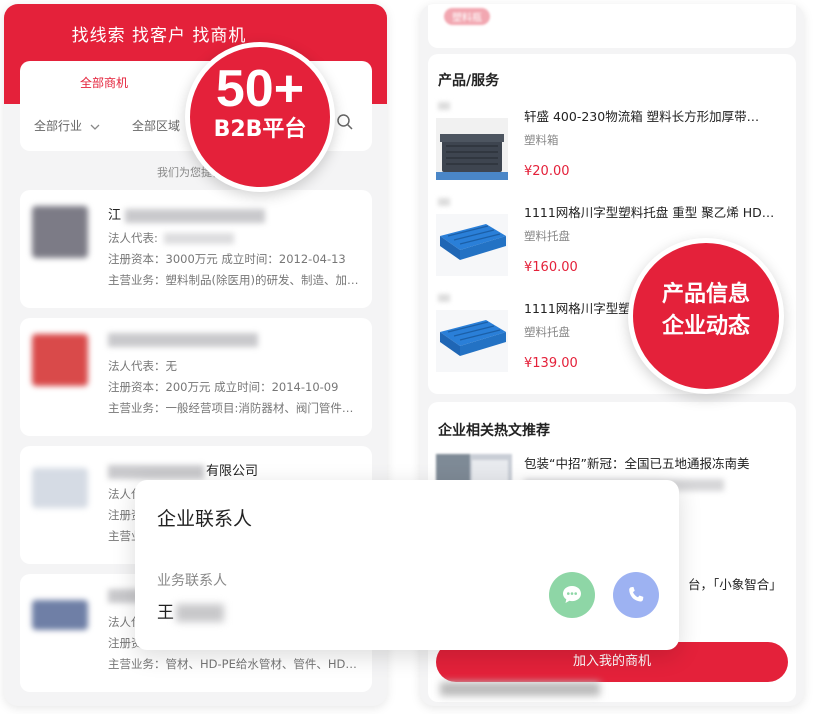  I want to click on filter-region: 全部区域, so click(156, 125).